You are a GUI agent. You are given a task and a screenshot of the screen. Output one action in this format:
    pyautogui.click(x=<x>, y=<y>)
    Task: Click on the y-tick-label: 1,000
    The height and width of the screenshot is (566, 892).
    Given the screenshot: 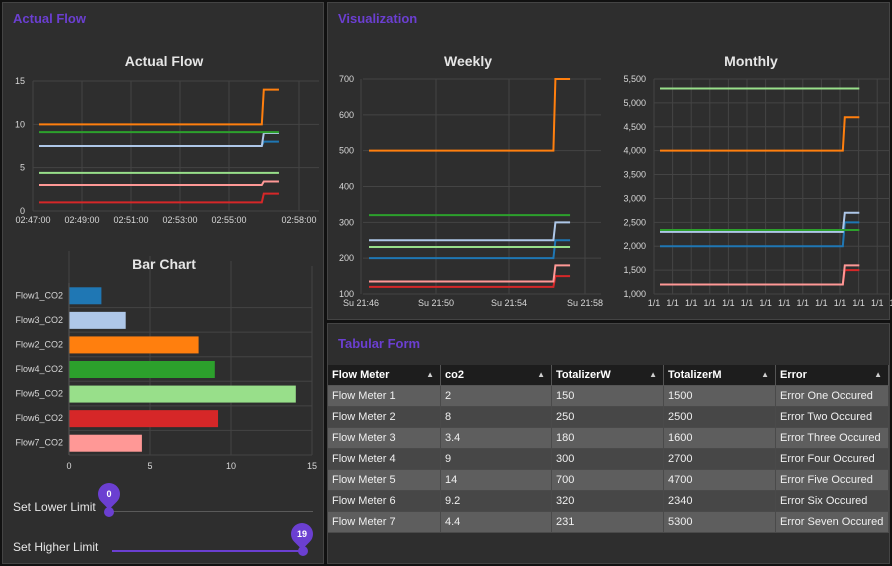 What is the action you would take?
    pyautogui.click(x=634, y=294)
    